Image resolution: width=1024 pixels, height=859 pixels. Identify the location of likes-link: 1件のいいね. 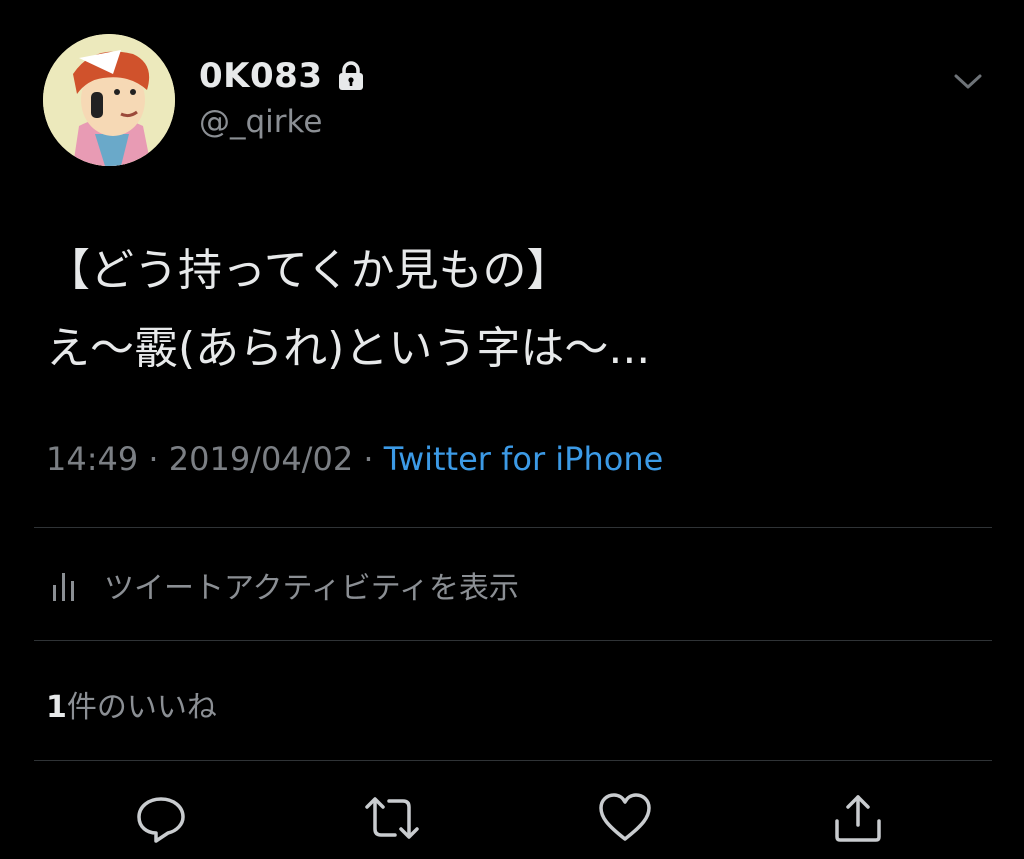
(131, 704).